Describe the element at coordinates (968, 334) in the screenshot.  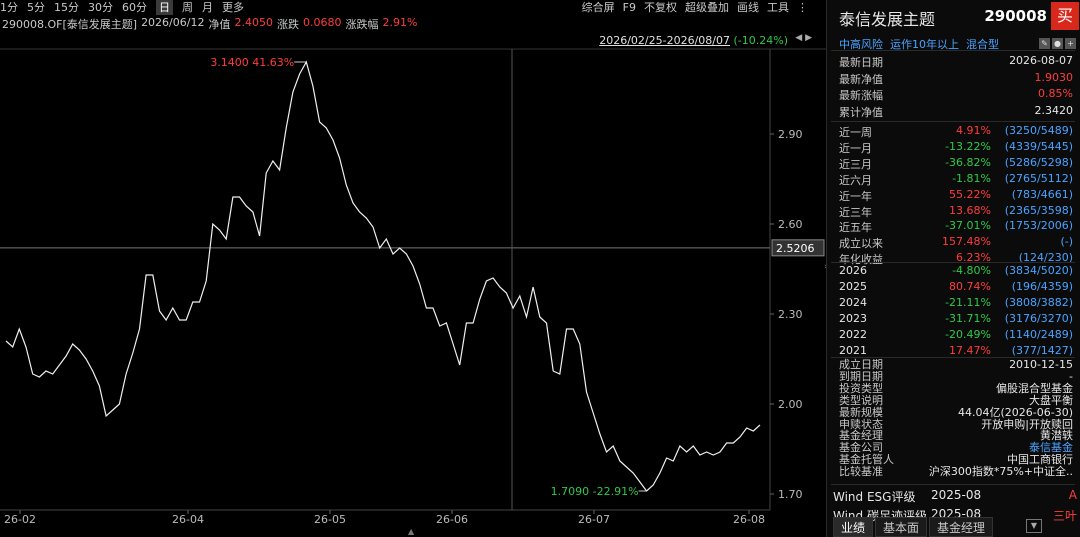
I see `row-return: -20.49%` at that location.